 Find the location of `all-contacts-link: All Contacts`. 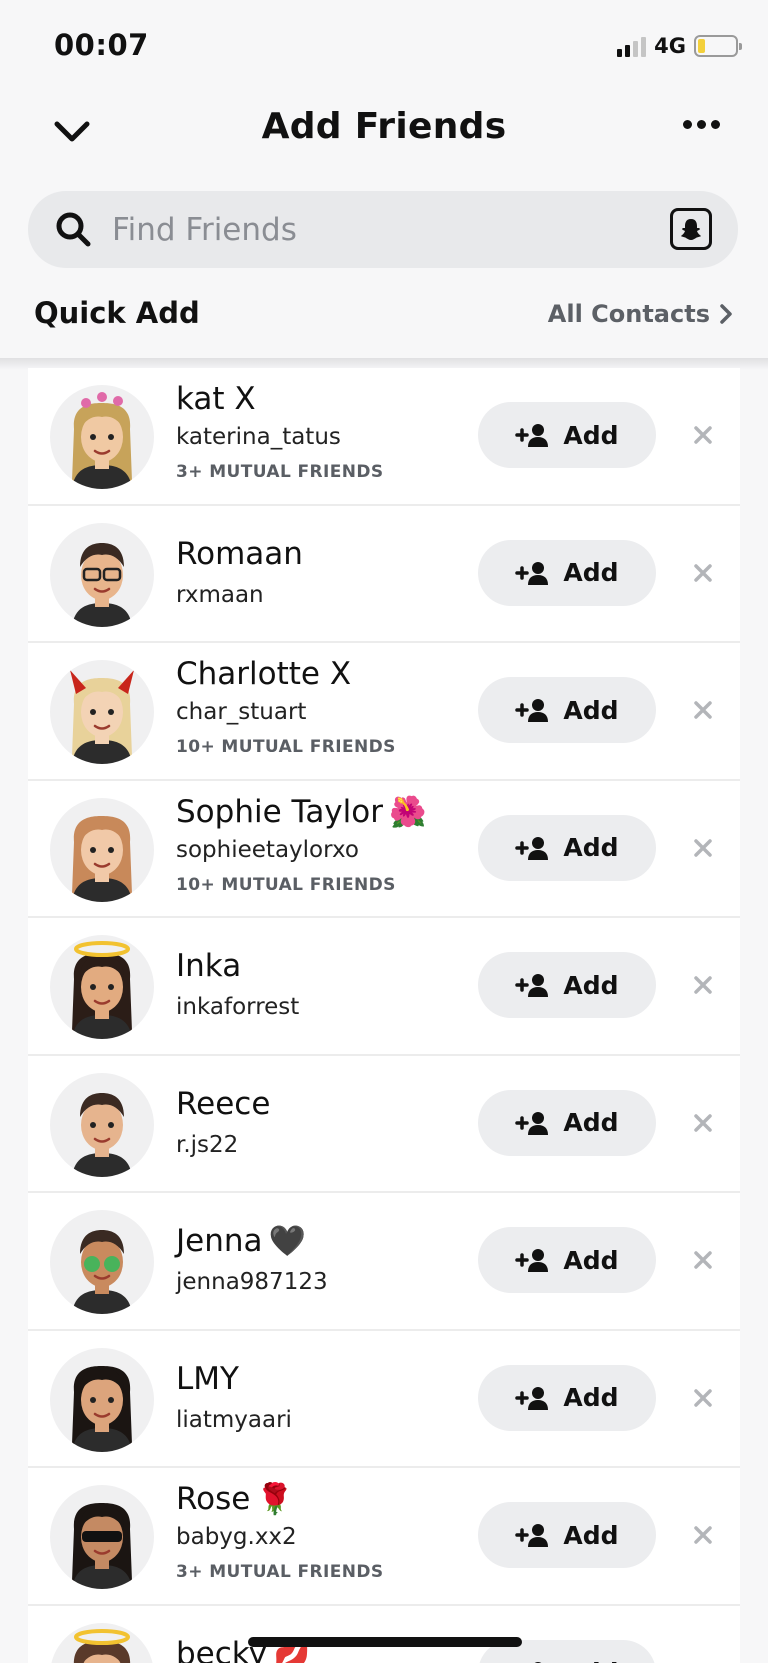

all-contacts-link: All Contacts is located at coordinates (640, 314).